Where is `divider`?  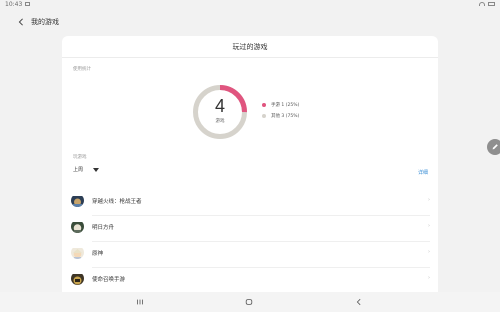 divider is located at coordinates (250, 57).